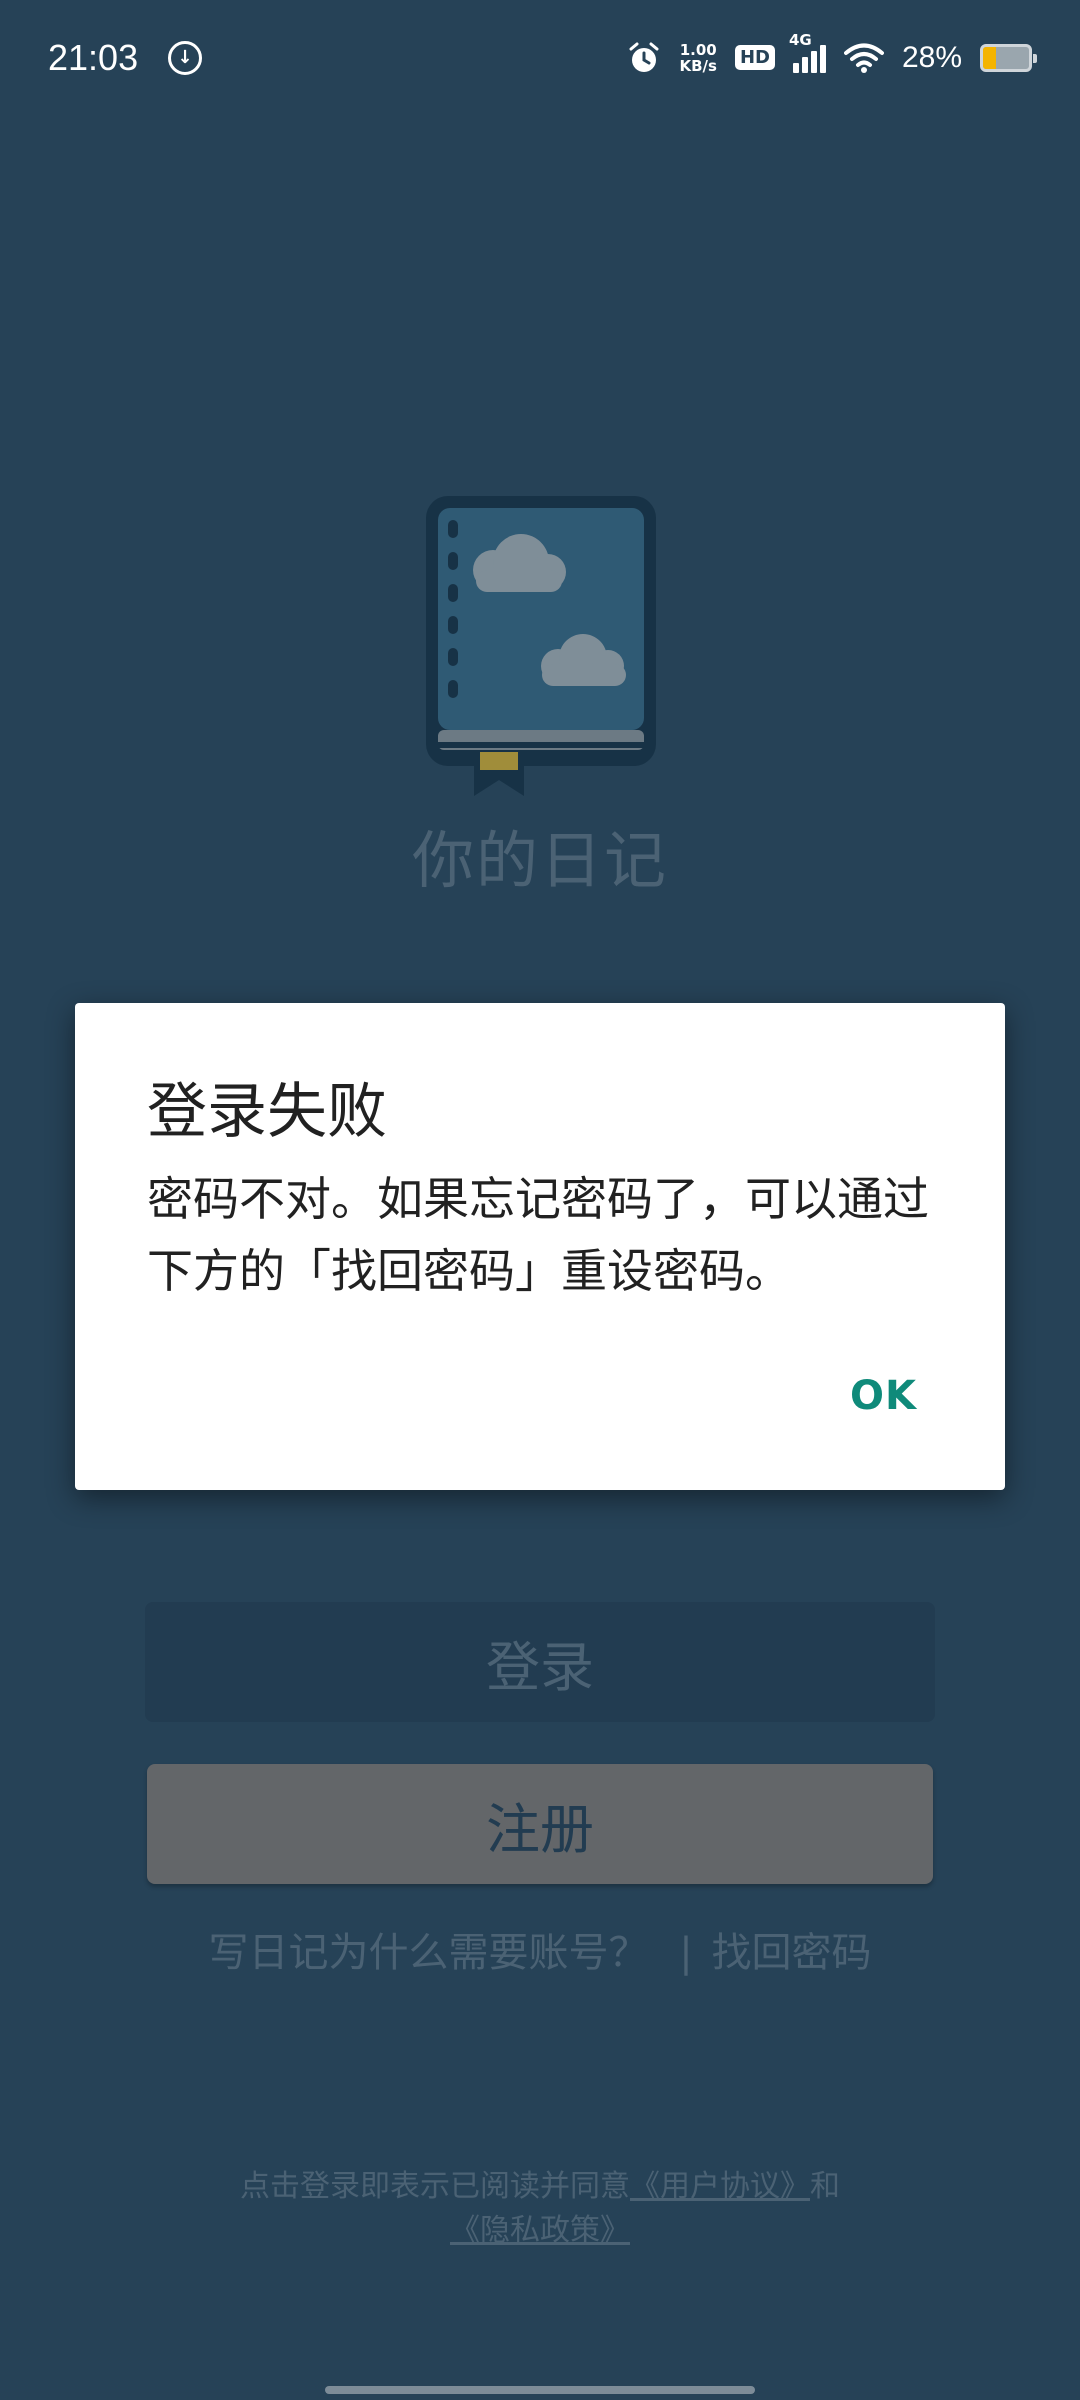 This screenshot has width=1080, height=2400. What do you see at coordinates (435, 2186) in the screenshot?
I see `agreement-prefix: 点击登录即表示已阅读并同意` at bounding box center [435, 2186].